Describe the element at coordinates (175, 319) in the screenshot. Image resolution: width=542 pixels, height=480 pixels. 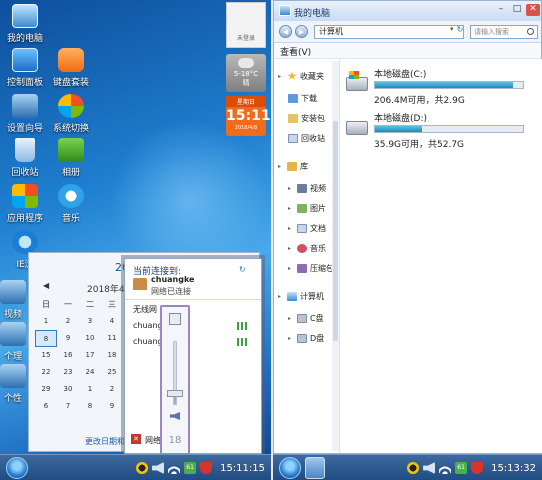
I see `speaker-device-icon` at that location.